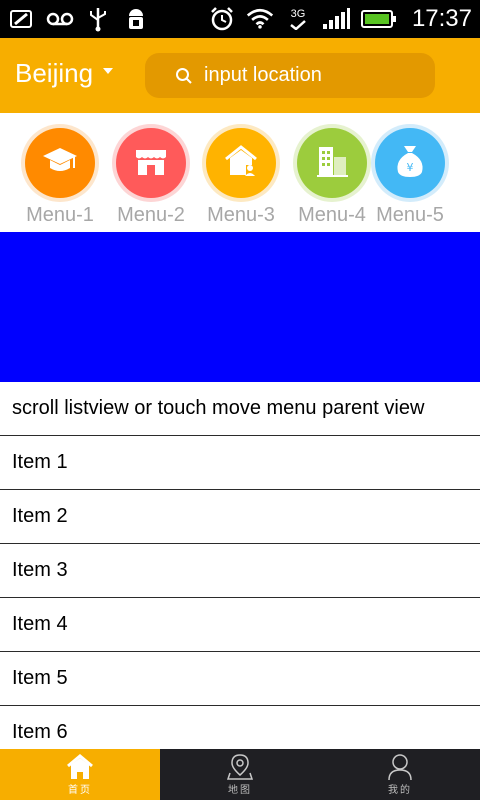 This screenshot has width=480, height=800. I want to click on menu-item-1-label: Menu-1, so click(60, 215).